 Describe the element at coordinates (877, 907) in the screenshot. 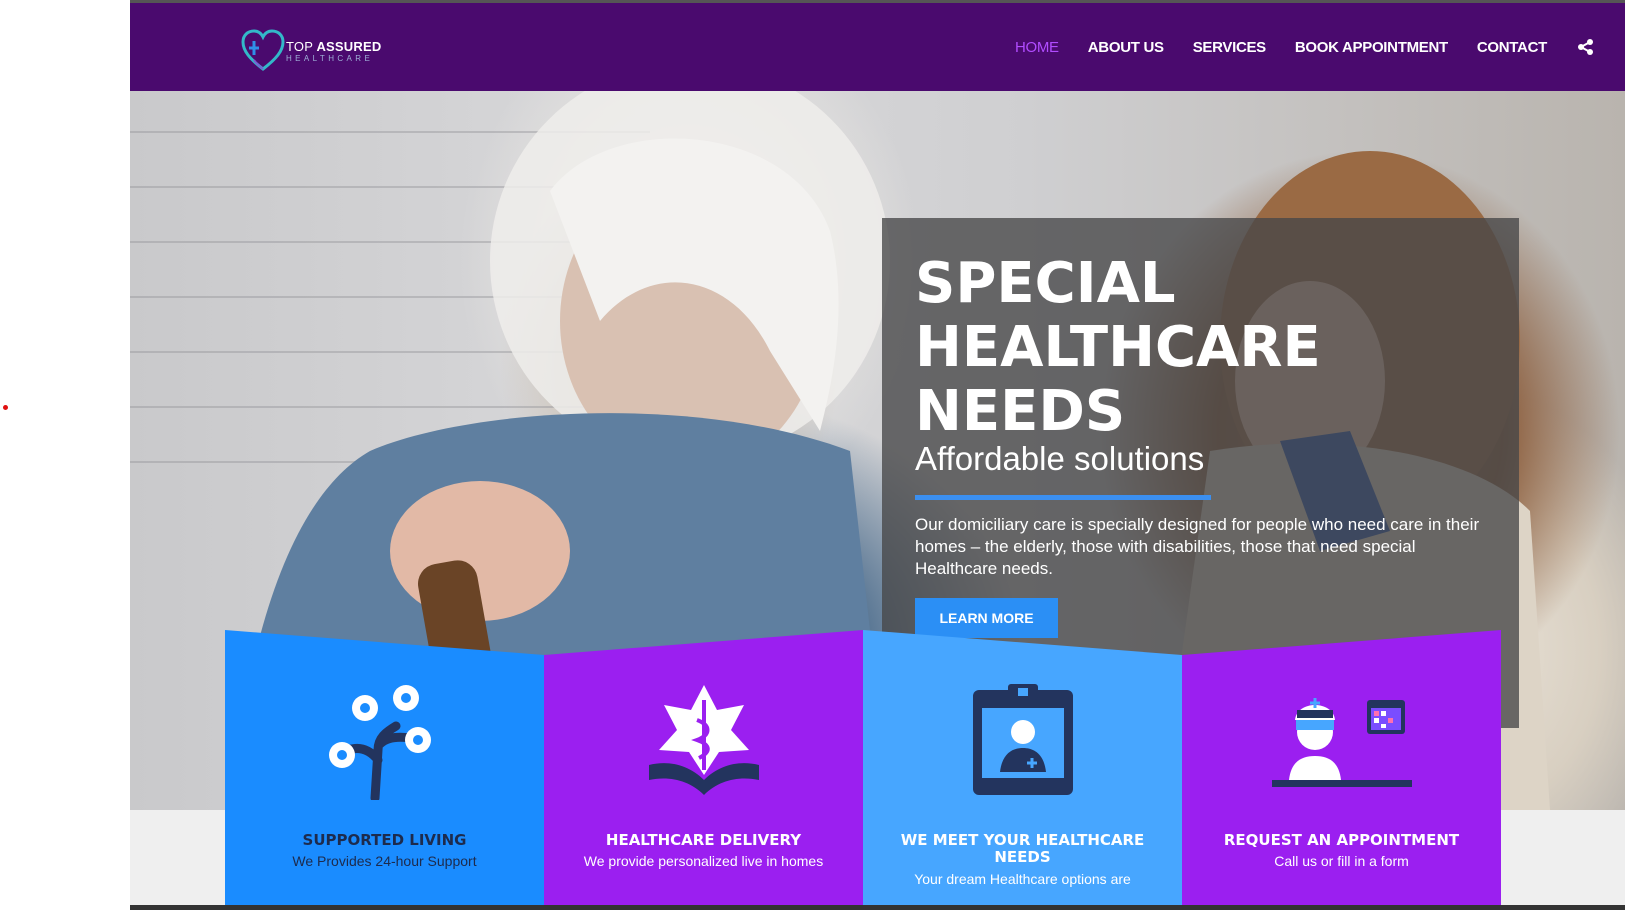

I see `bottom-border` at that location.